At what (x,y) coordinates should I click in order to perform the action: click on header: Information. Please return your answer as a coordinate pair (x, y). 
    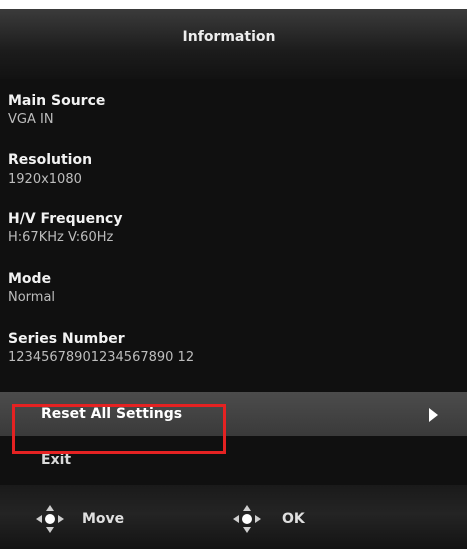
    Looking at the image, I should click on (233, 44).